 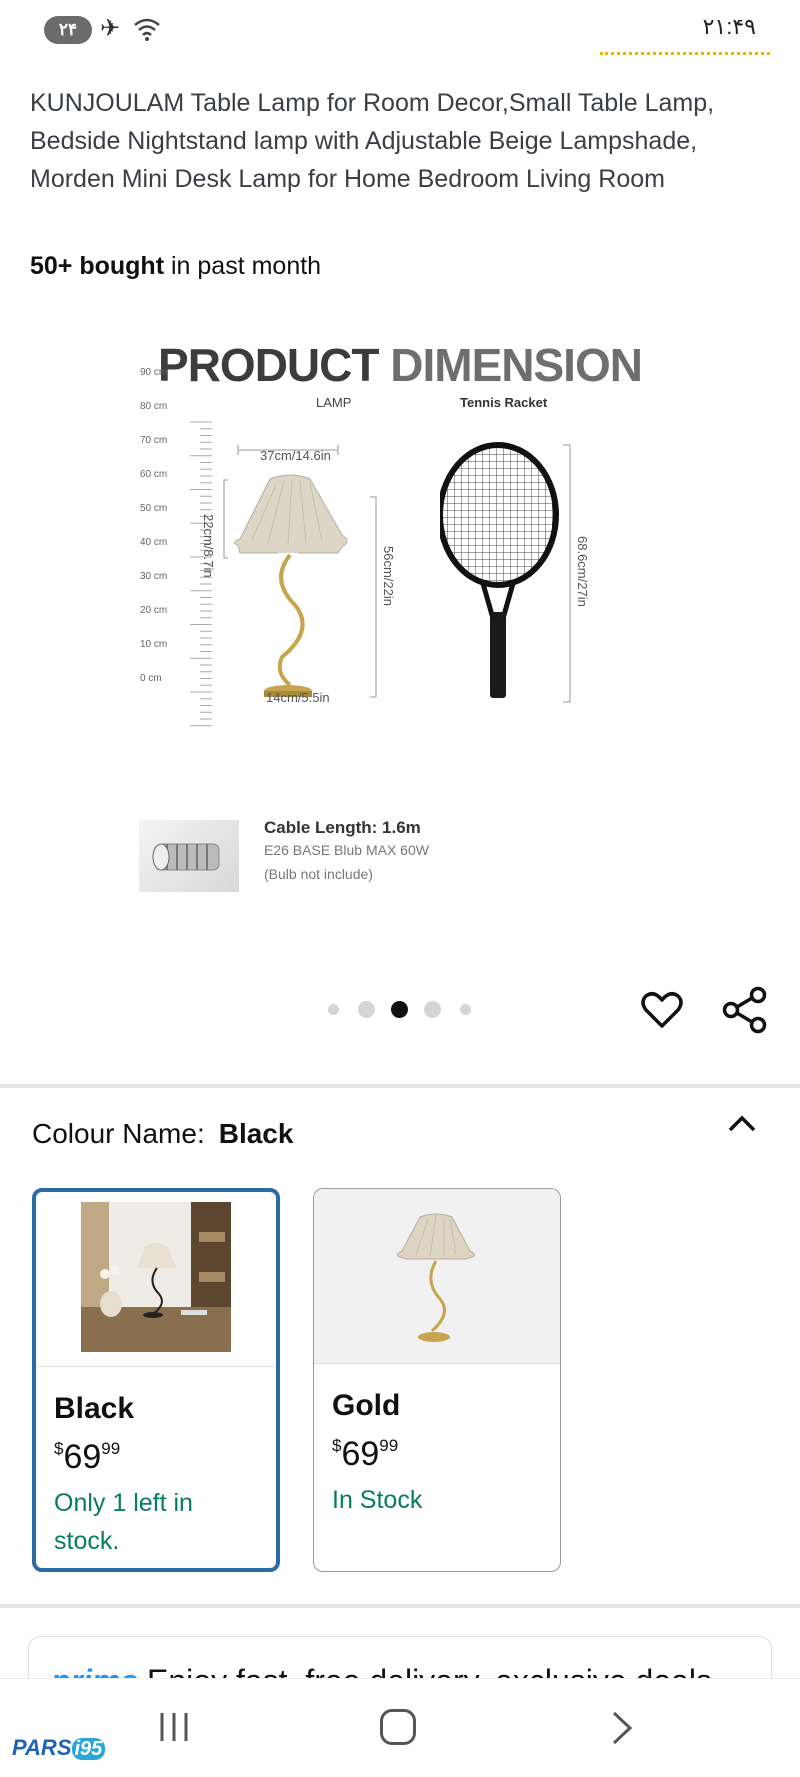 What do you see at coordinates (154, 372) in the screenshot?
I see `ruler-tick-label: 90 cm` at bounding box center [154, 372].